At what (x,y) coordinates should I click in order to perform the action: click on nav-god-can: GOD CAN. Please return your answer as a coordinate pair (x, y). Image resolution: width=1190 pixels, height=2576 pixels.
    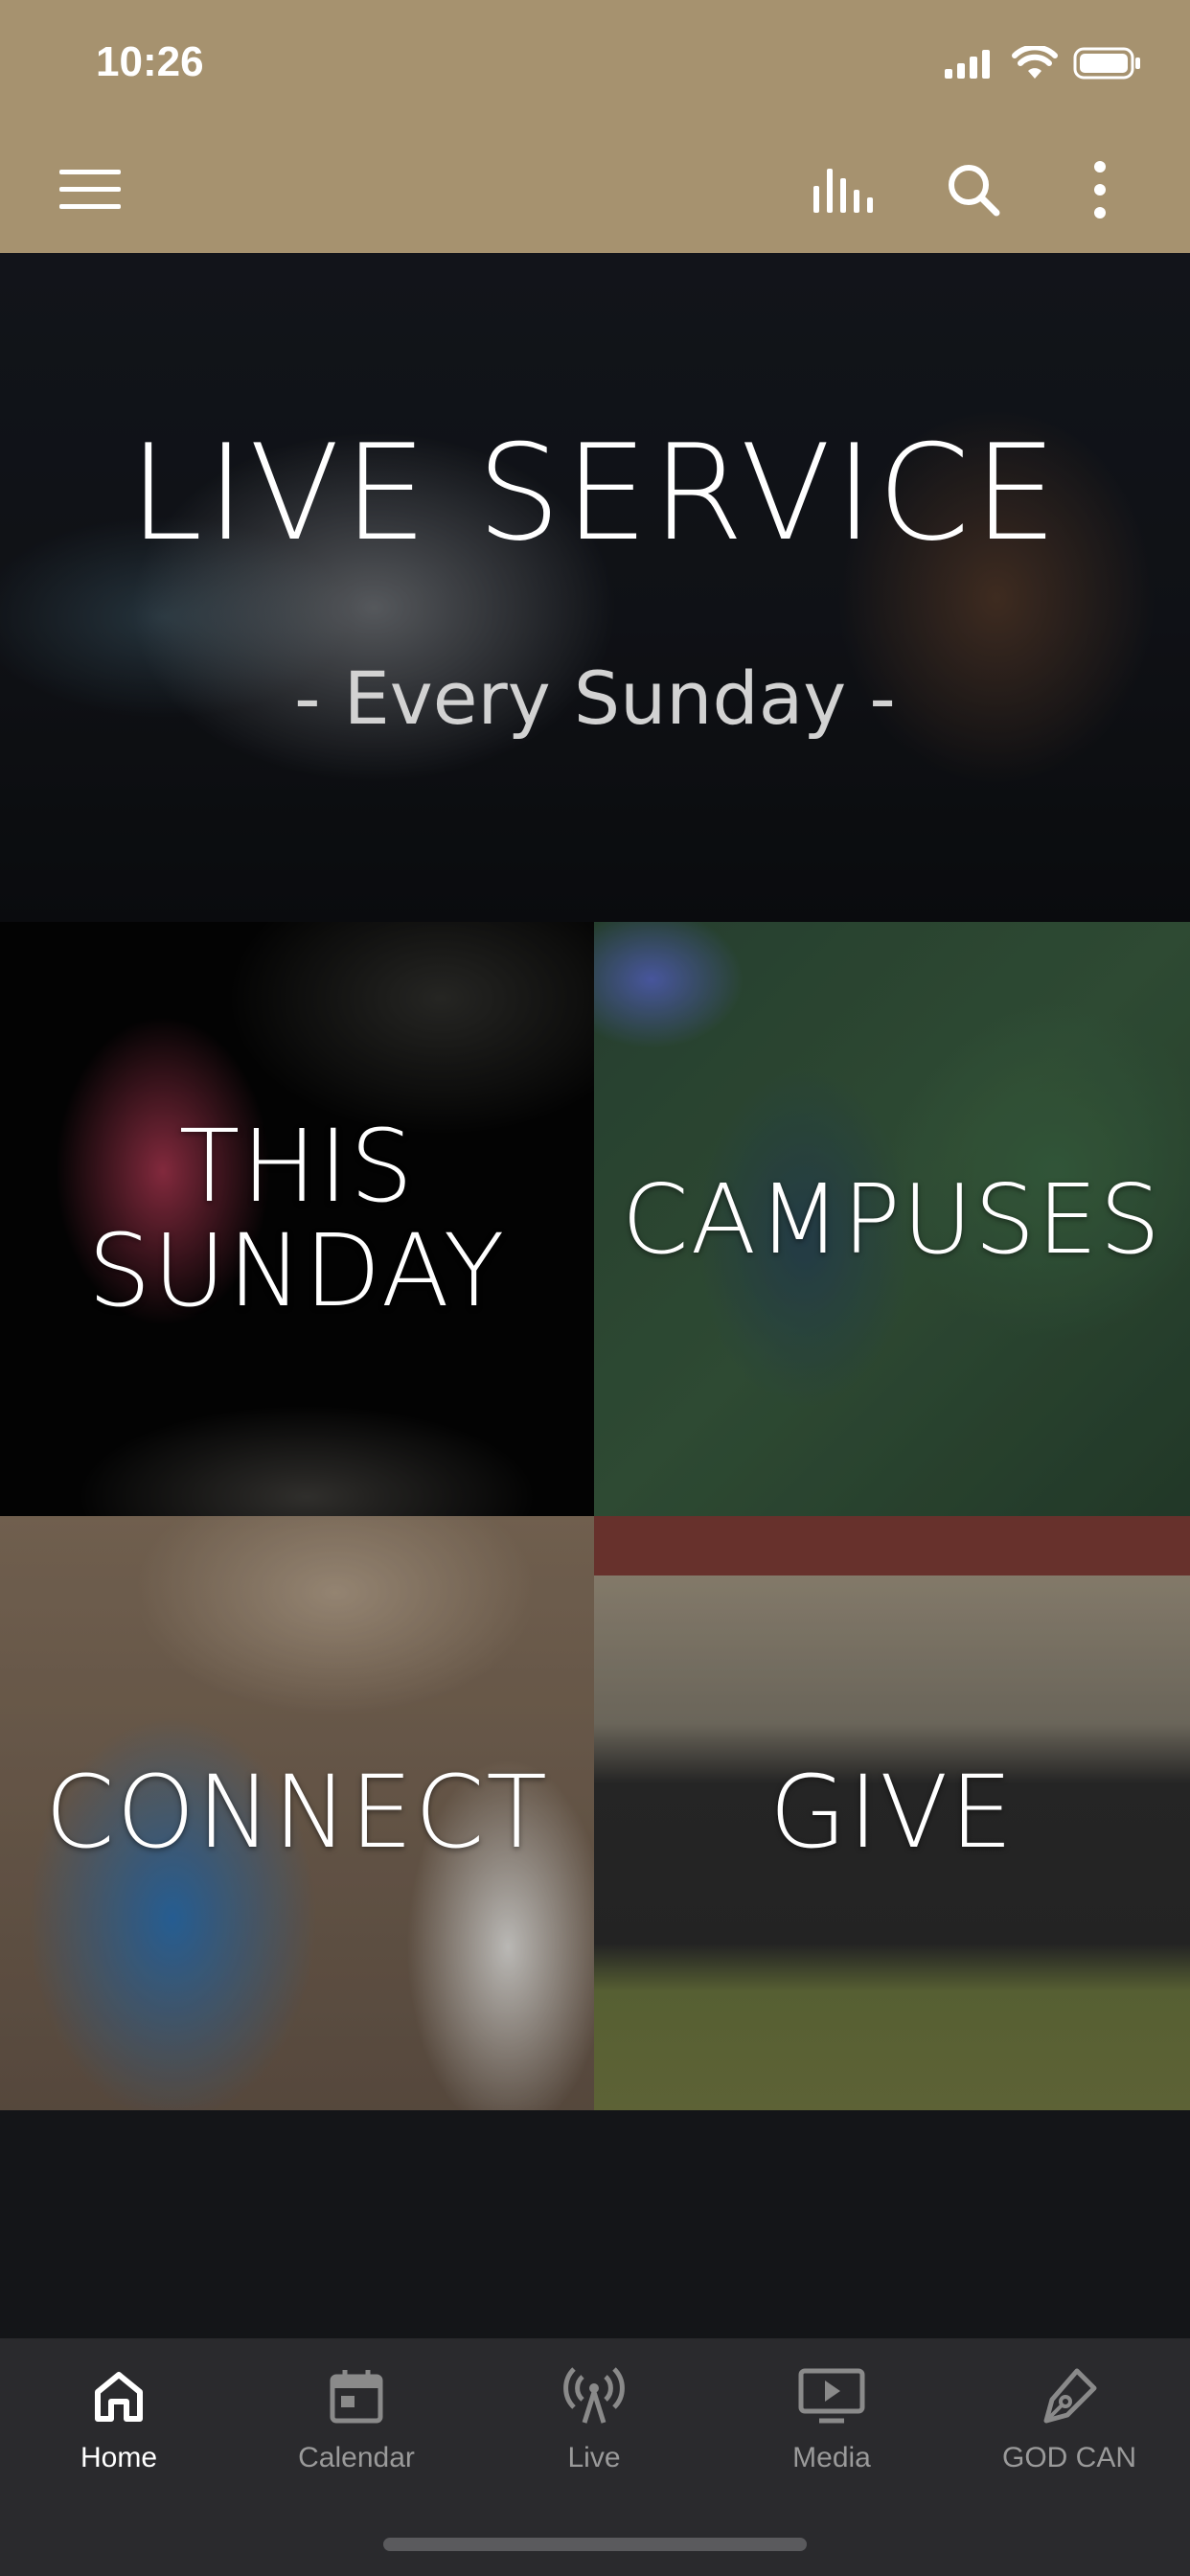
    Looking at the image, I should click on (1069, 2428).